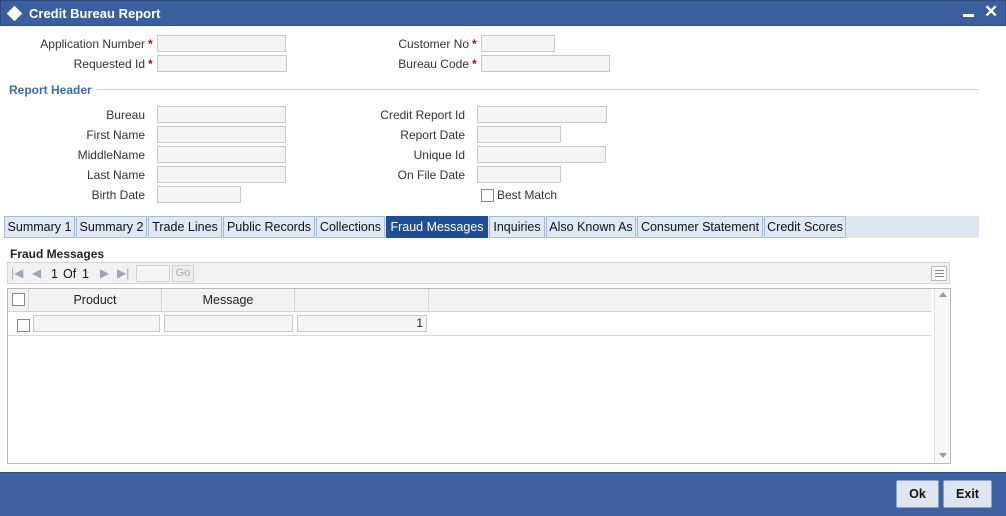  Describe the element at coordinates (115, 175) in the screenshot. I see `last-name-label: Last Name` at that location.